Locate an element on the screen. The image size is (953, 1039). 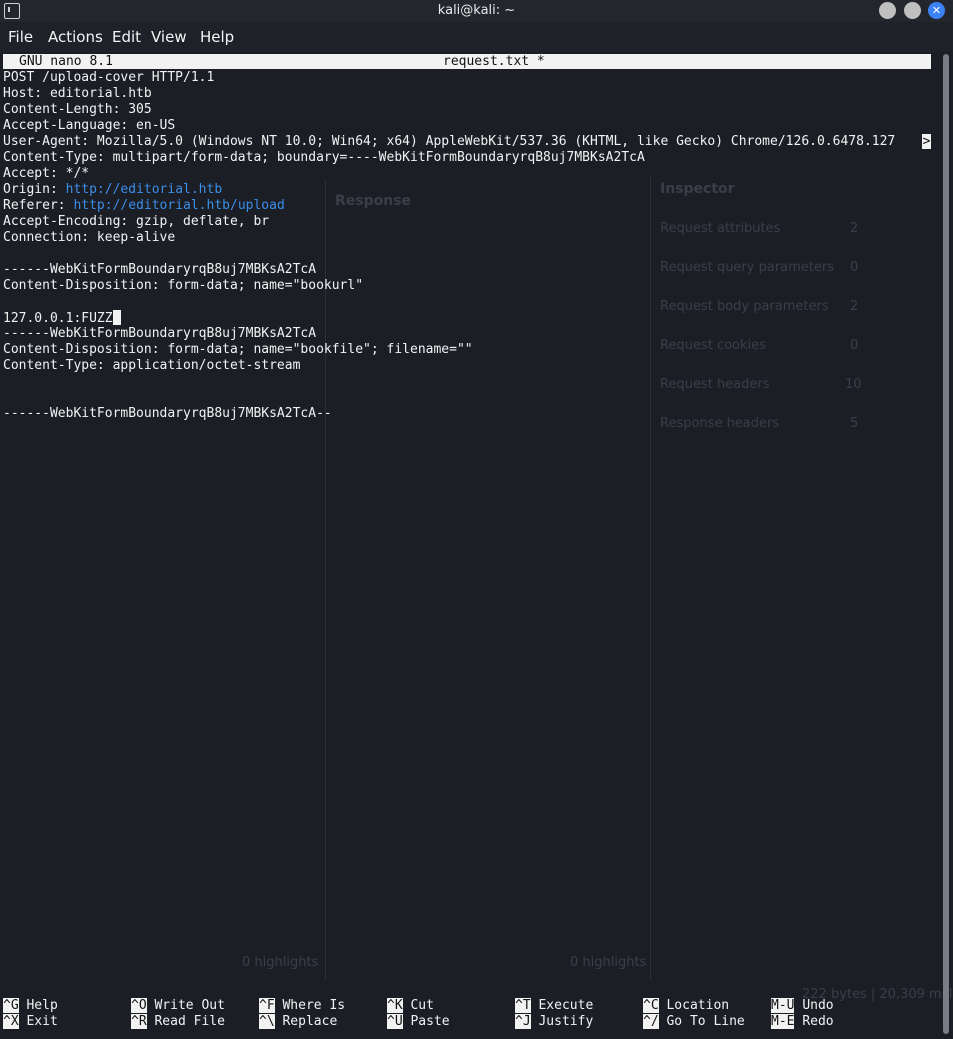
response-title: Response is located at coordinates (373, 201).